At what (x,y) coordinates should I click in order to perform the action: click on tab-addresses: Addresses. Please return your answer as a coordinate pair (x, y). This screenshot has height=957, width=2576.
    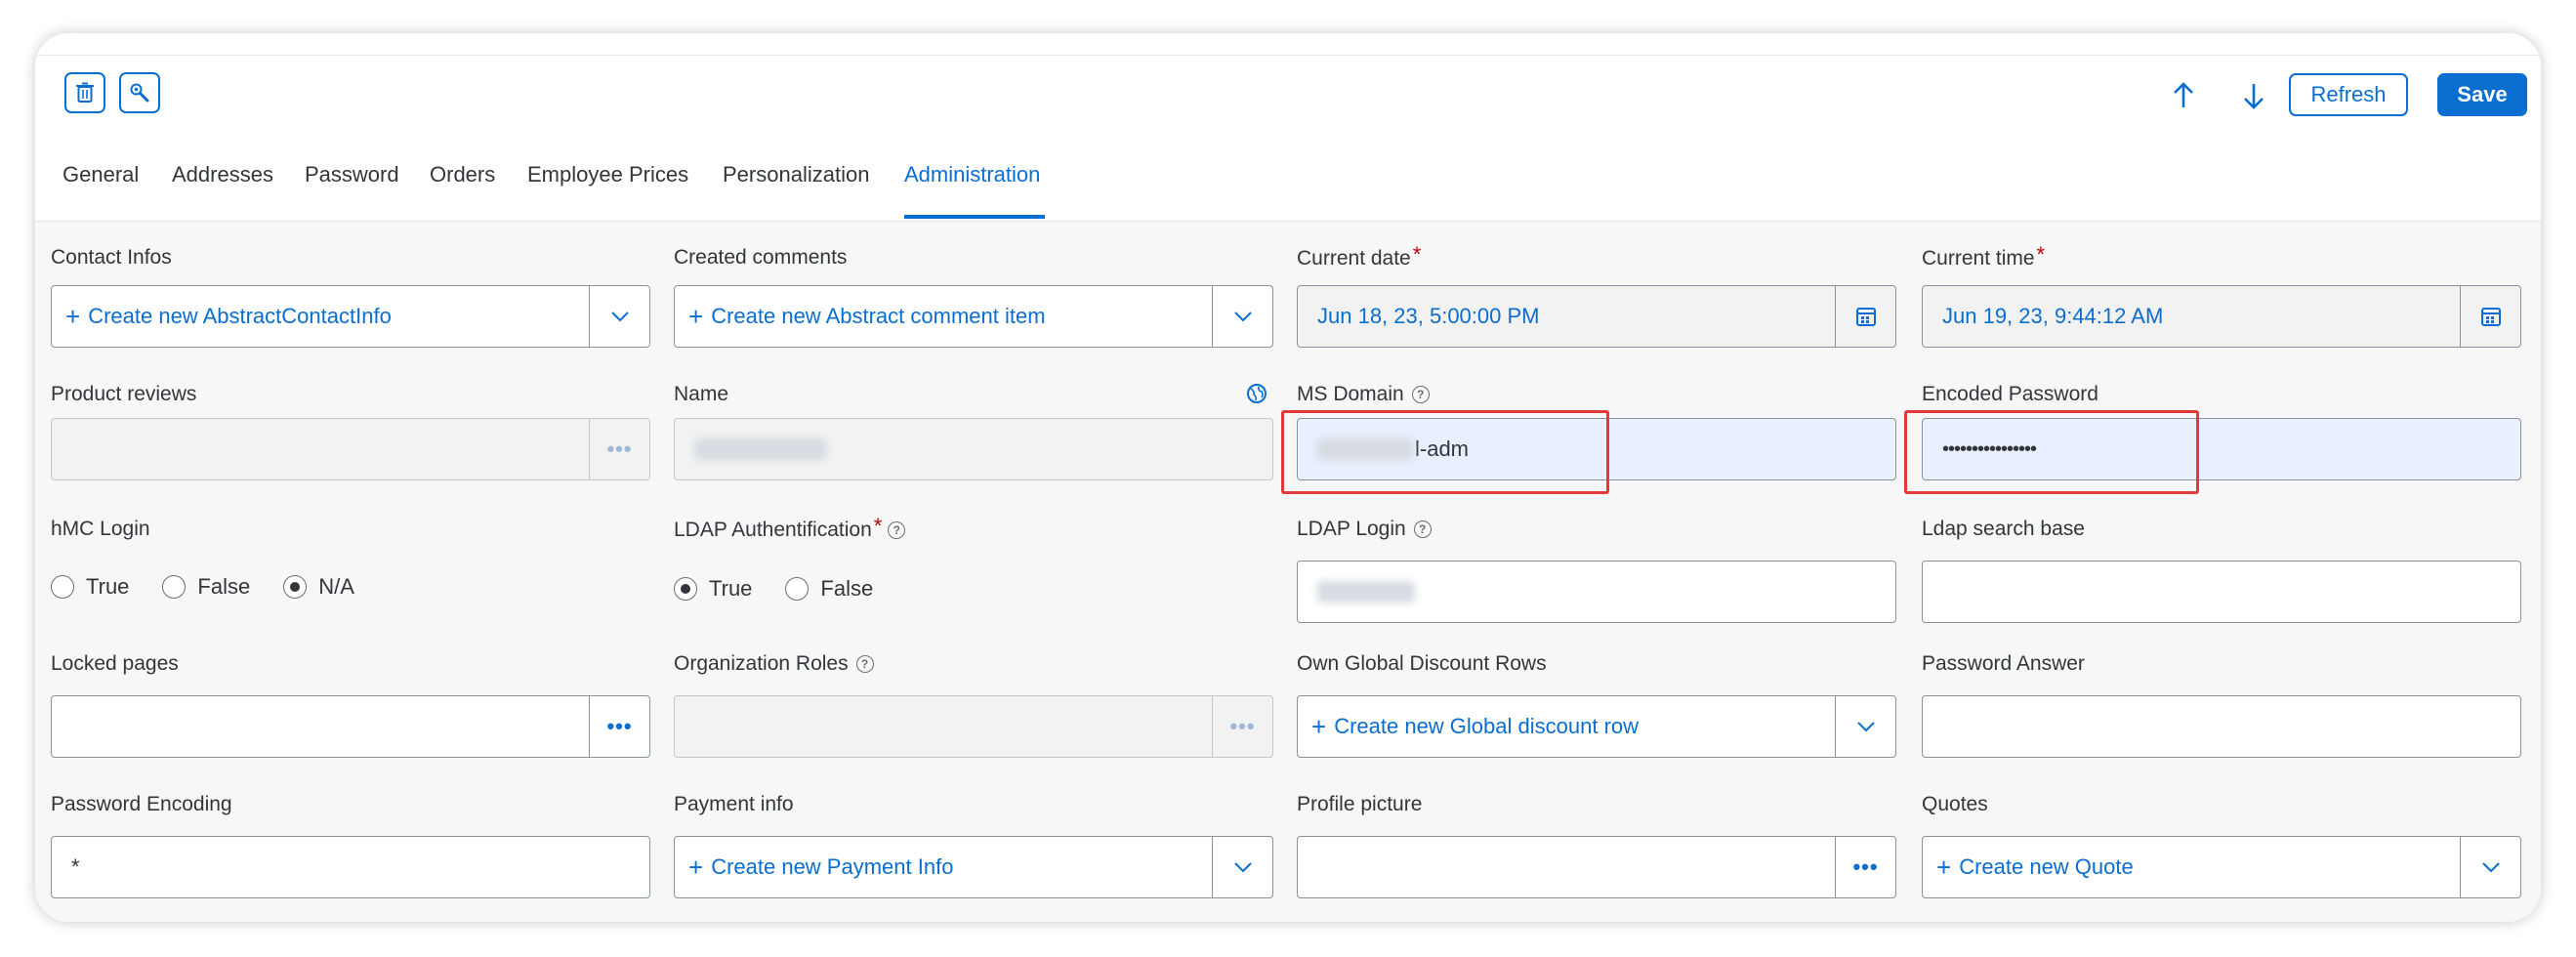
    Looking at the image, I should click on (222, 174).